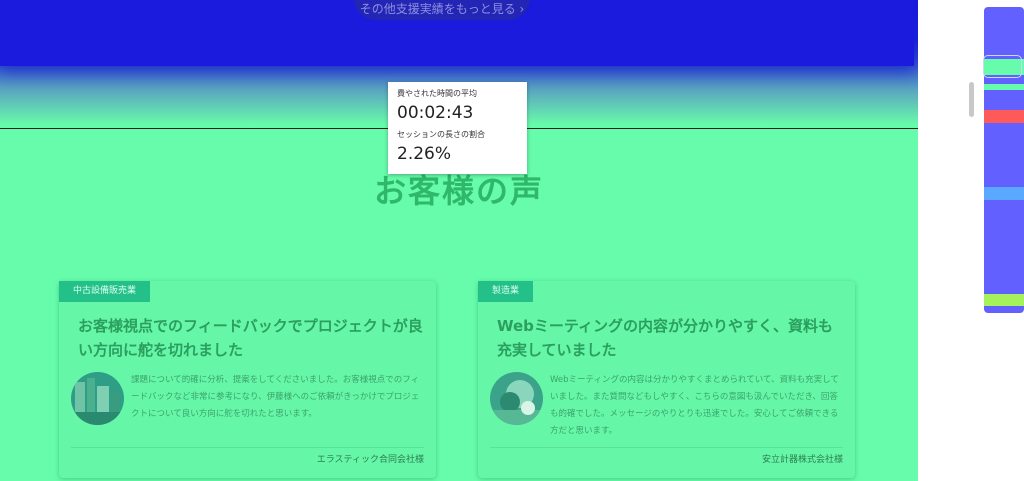 The image size is (1024, 481). What do you see at coordinates (506, 291) in the screenshot?
I see `industry-tag: 製造業` at bounding box center [506, 291].